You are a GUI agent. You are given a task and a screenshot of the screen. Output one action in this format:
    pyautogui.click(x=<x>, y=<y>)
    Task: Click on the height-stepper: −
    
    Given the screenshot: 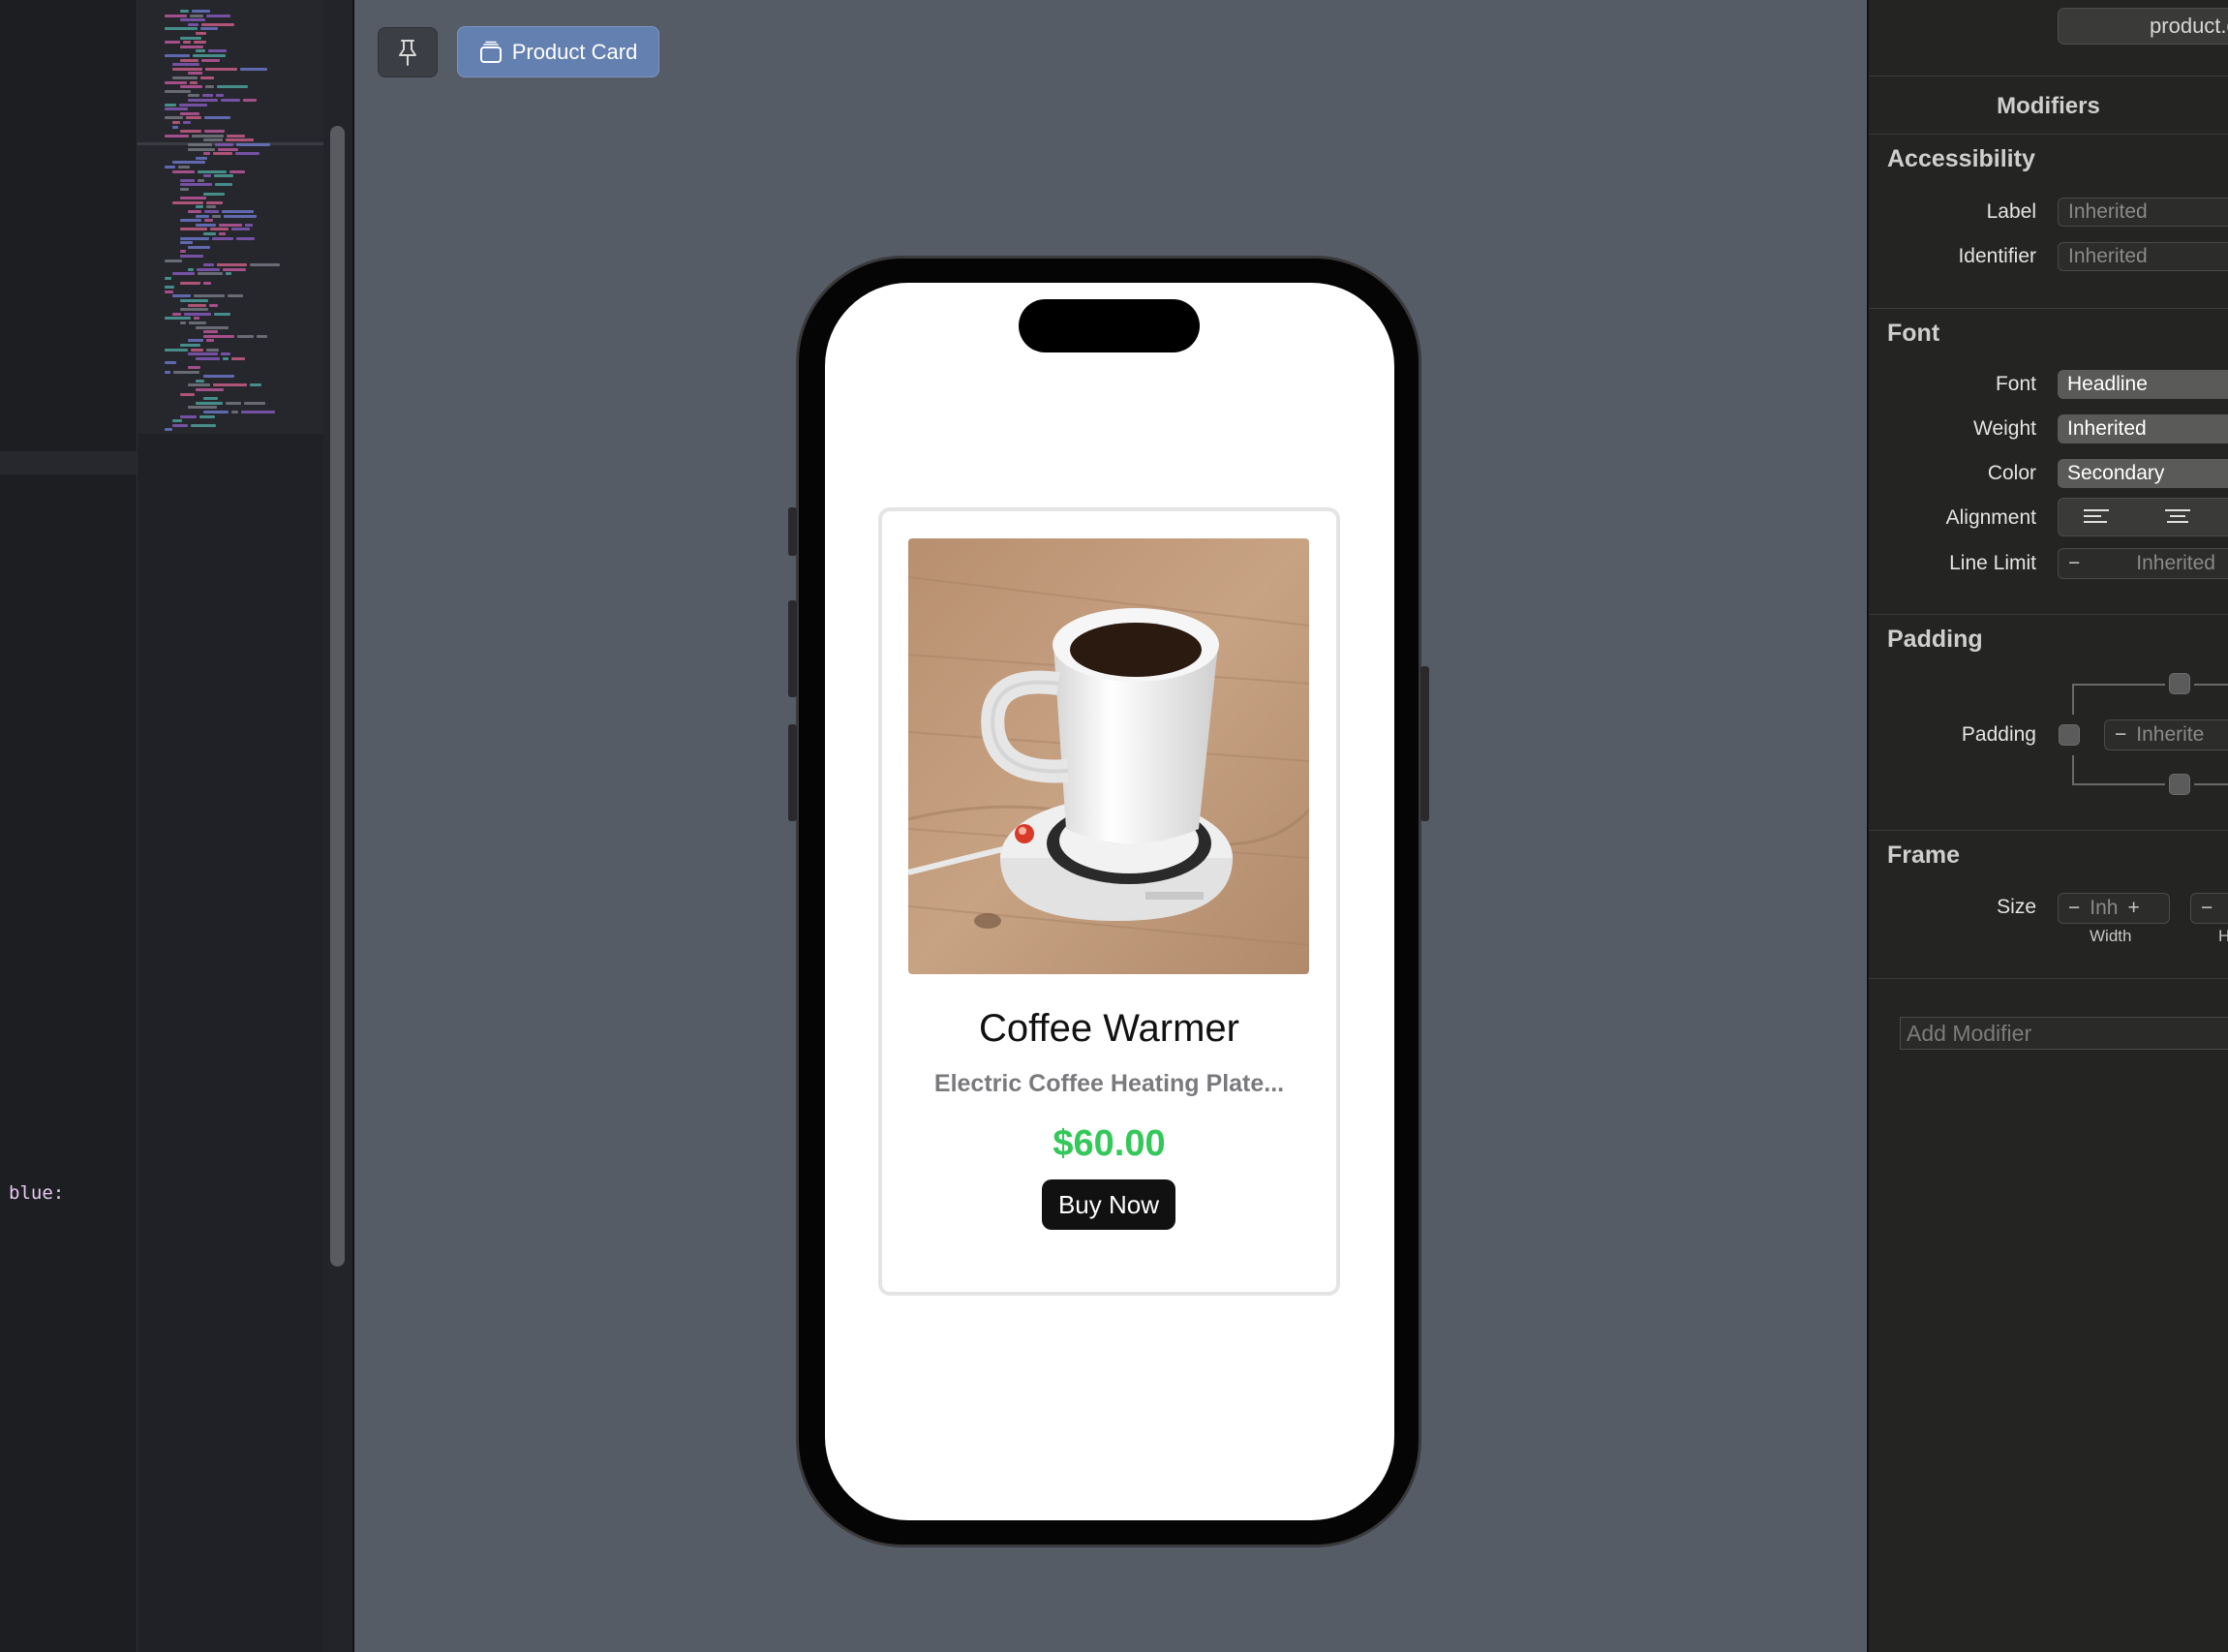 What is the action you would take?
    pyautogui.click(x=2209, y=908)
    